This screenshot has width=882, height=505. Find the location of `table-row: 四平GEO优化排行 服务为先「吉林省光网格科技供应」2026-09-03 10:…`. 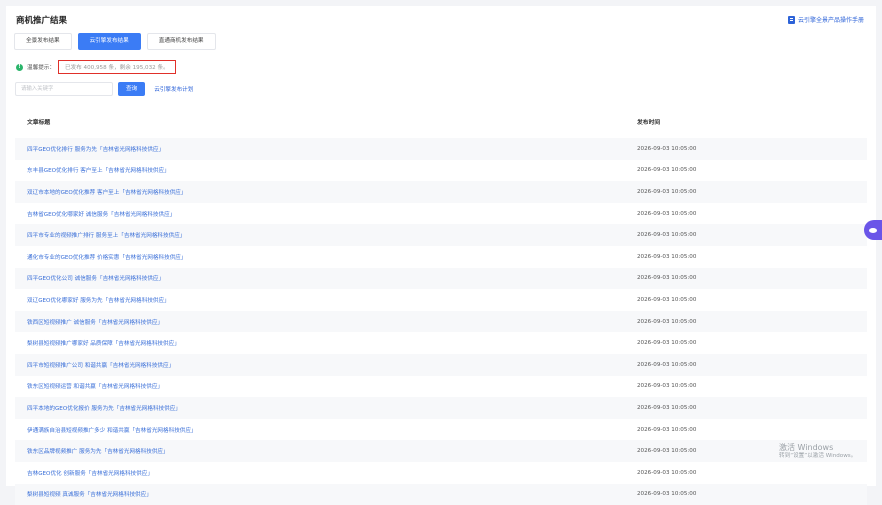

table-row: 四平GEO优化排行 服务为先「吉林省光网格科技供应」2026-09-03 10:… is located at coordinates (441, 149).